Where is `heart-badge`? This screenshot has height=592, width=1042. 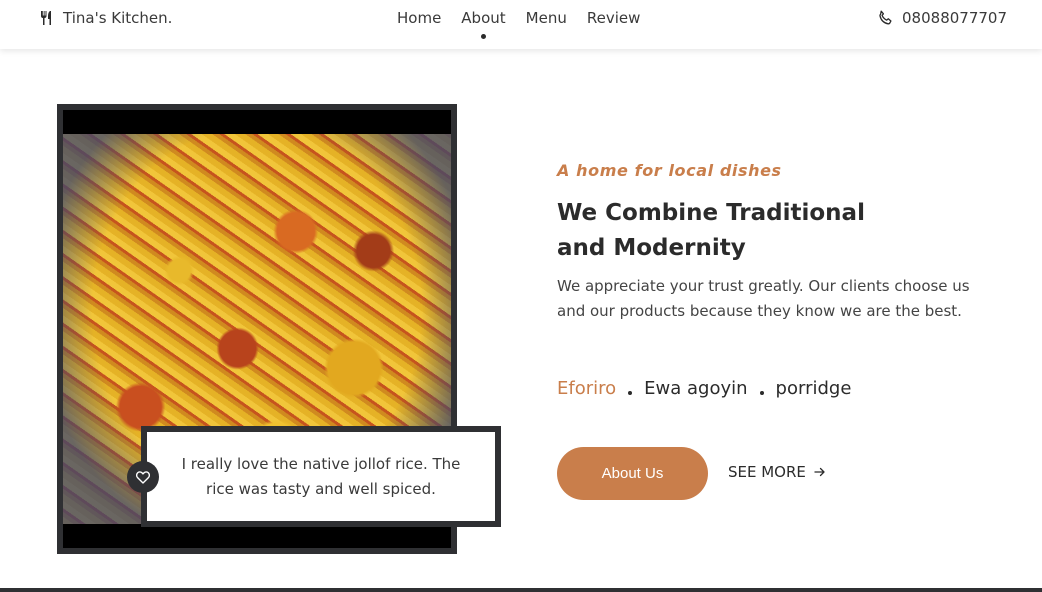
heart-badge is located at coordinates (143, 477).